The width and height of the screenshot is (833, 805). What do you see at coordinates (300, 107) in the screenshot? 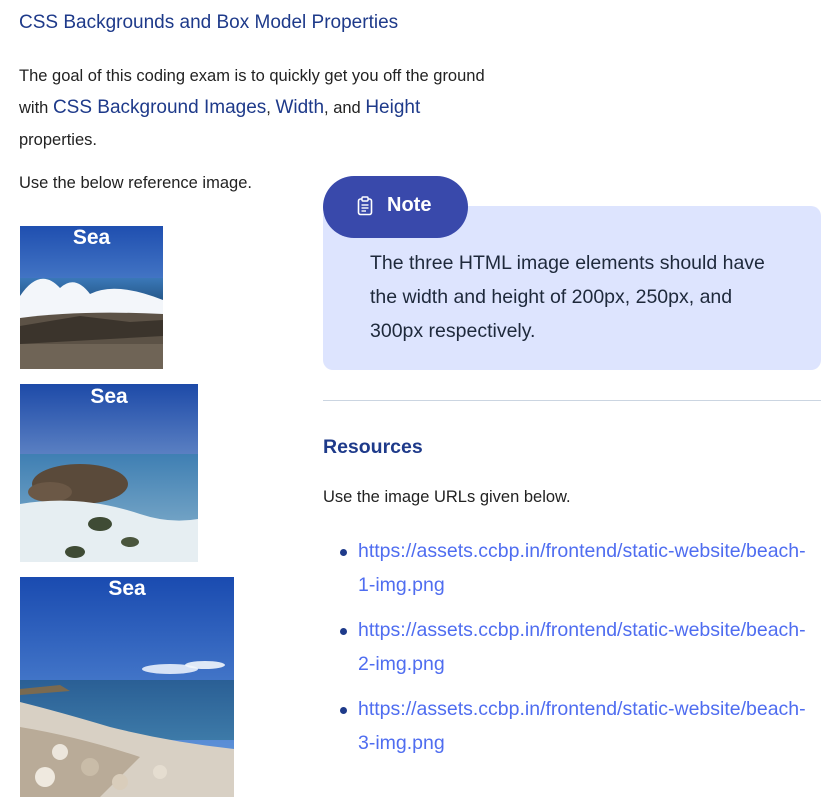
I see `intro-term-width: Width` at bounding box center [300, 107].